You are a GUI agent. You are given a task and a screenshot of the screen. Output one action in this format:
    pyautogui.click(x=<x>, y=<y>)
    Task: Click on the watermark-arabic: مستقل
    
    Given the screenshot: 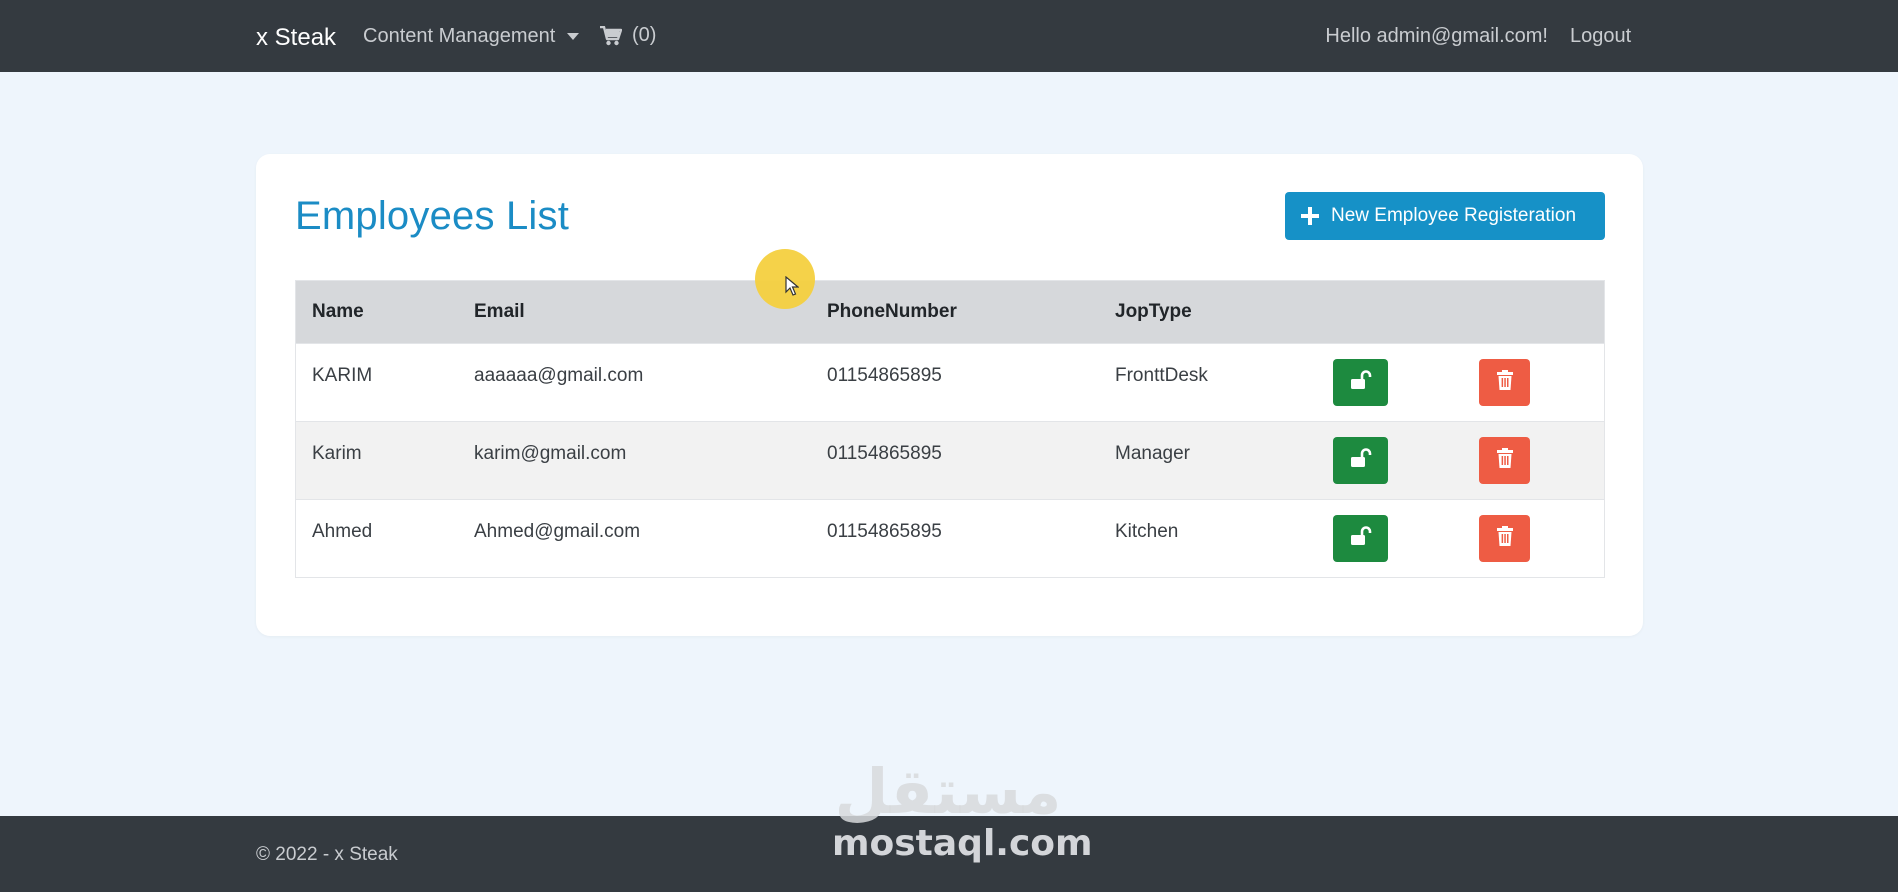 What is the action you would take?
    pyautogui.click(x=948, y=791)
    